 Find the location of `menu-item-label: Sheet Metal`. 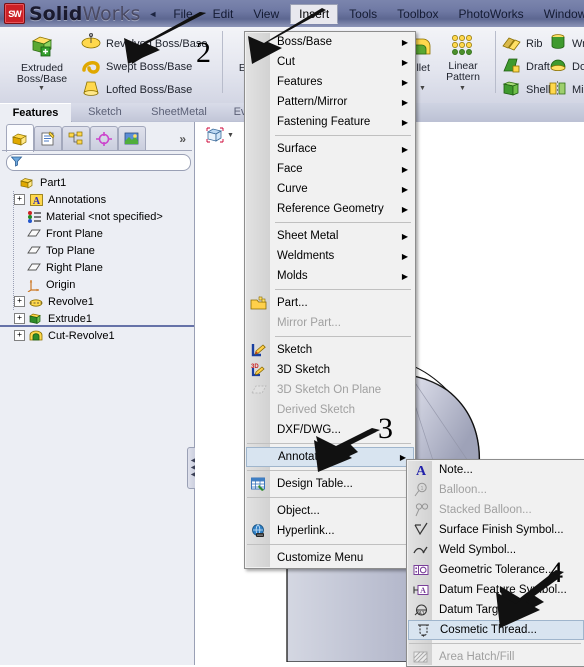

menu-item-label: Sheet Metal is located at coordinates (308, 236).